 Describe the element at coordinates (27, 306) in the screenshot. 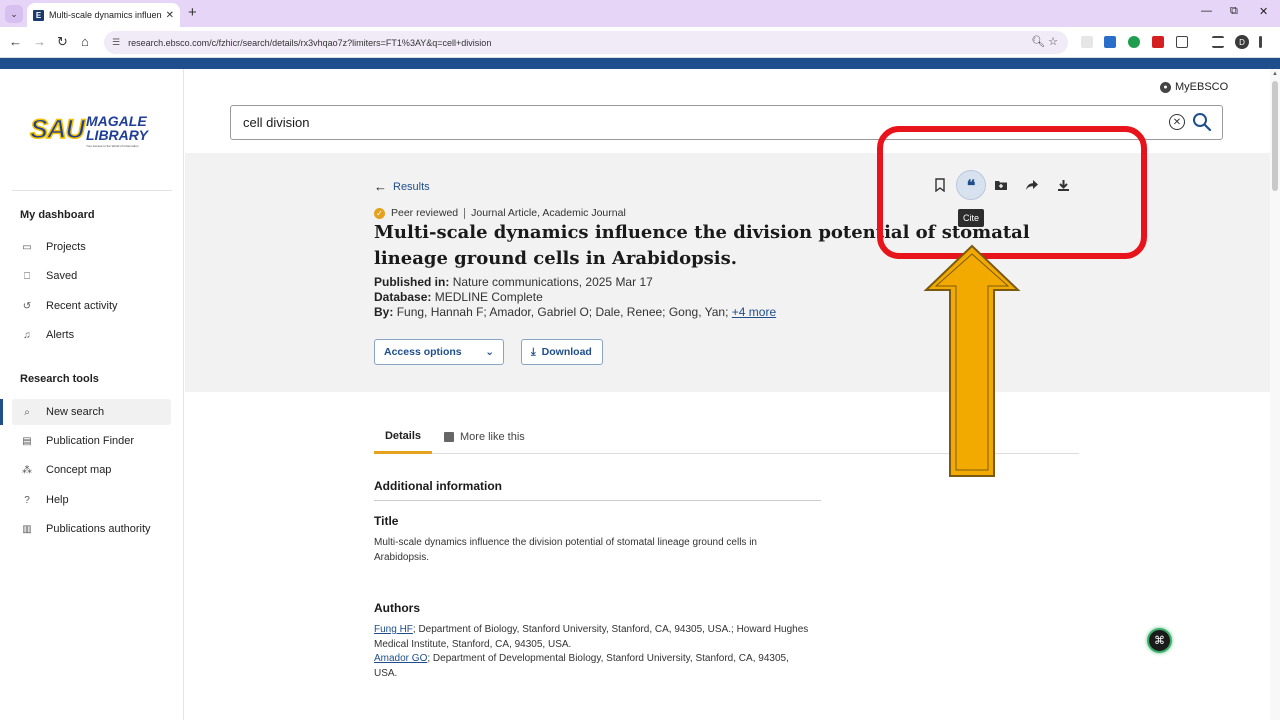

I see `history-icon: ↺` at that location.